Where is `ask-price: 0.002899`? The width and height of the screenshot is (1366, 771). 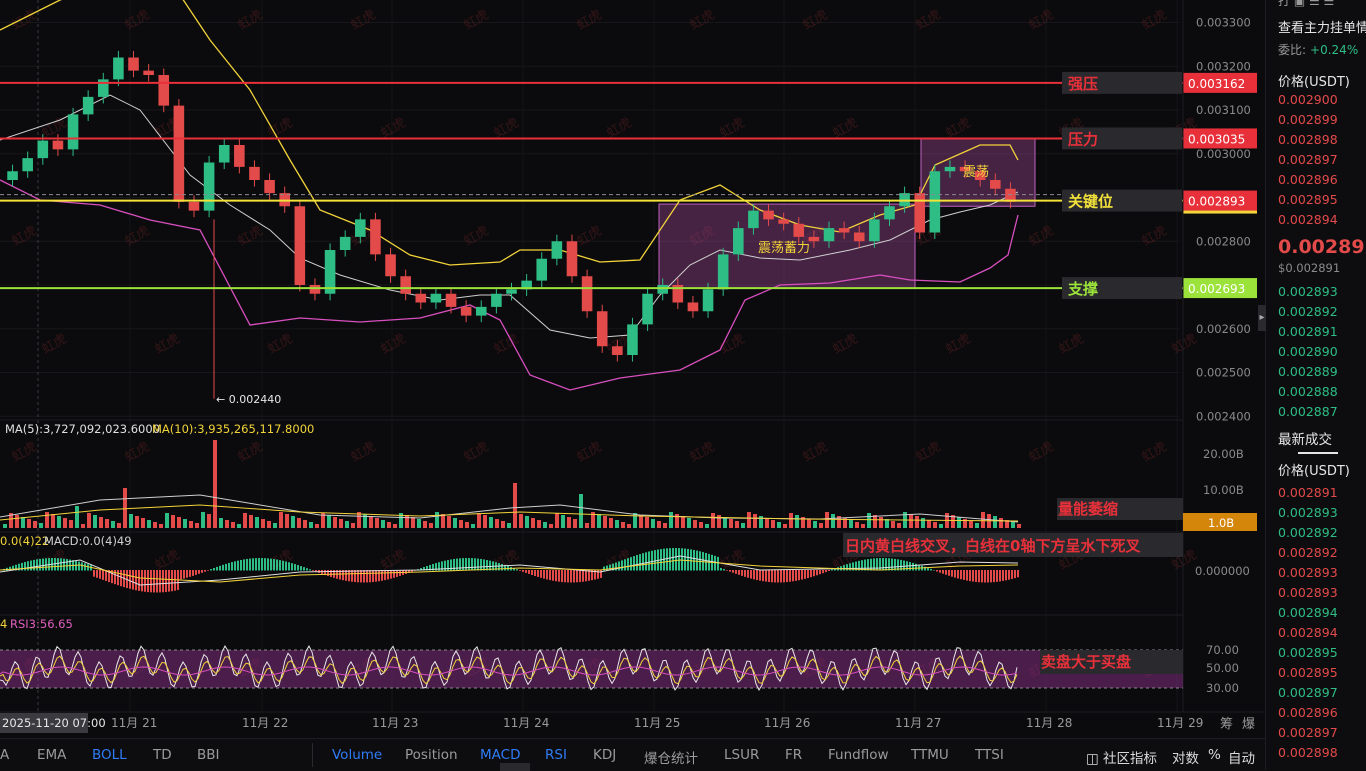
ask-price: 0.002899 is located at coordinates (1308, 119).